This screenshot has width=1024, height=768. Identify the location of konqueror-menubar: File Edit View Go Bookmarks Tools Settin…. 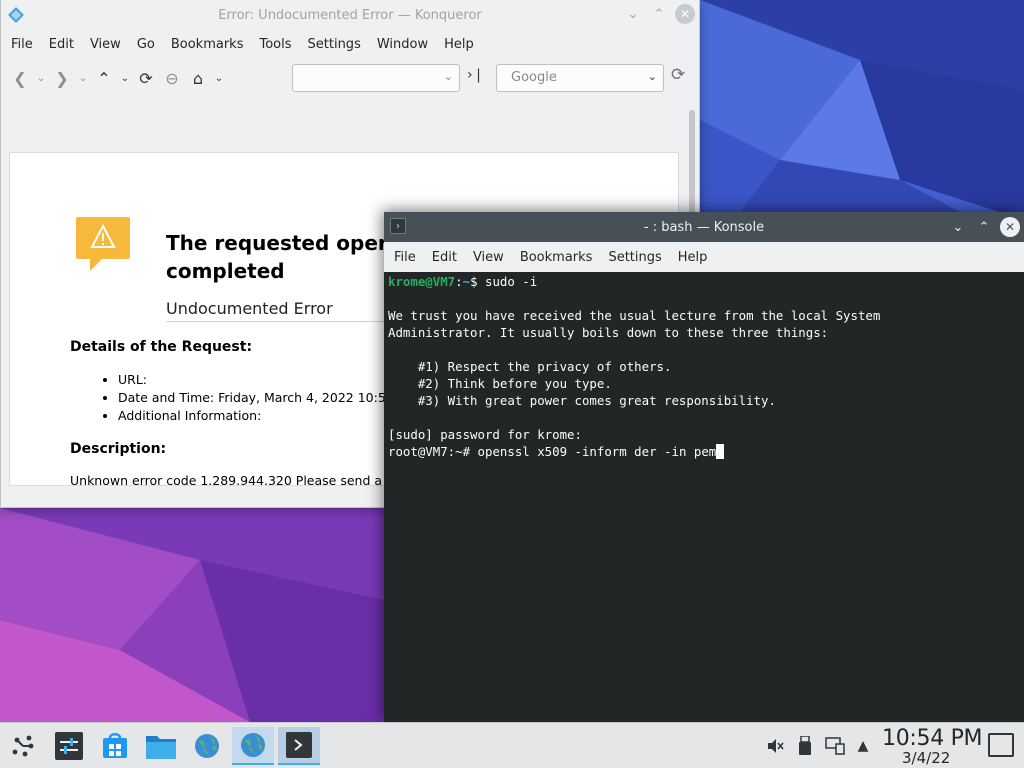
(350, 44).